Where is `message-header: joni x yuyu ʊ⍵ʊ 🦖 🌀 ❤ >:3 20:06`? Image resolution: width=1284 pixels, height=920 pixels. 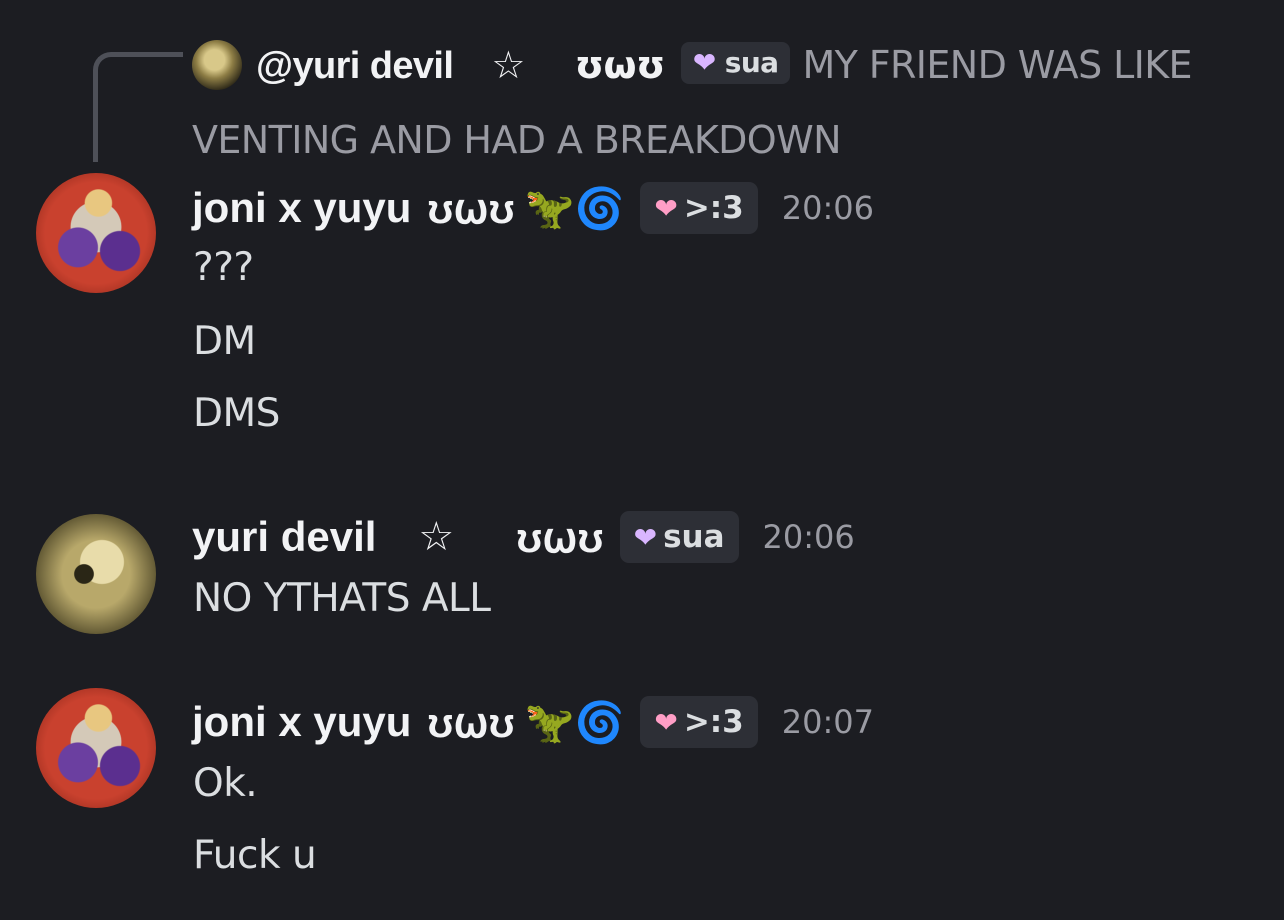 message-header: joni x yuyu ʊ⍵ʊ 🦖 🌀 ❤ >:3 20:06 is located at coordinates (533, 208).